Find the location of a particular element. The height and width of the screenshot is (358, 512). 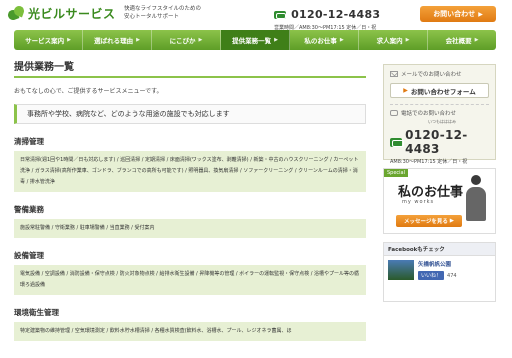

mail-label-text: メールでのお問い合わせ is located at coordinates (431, 75).